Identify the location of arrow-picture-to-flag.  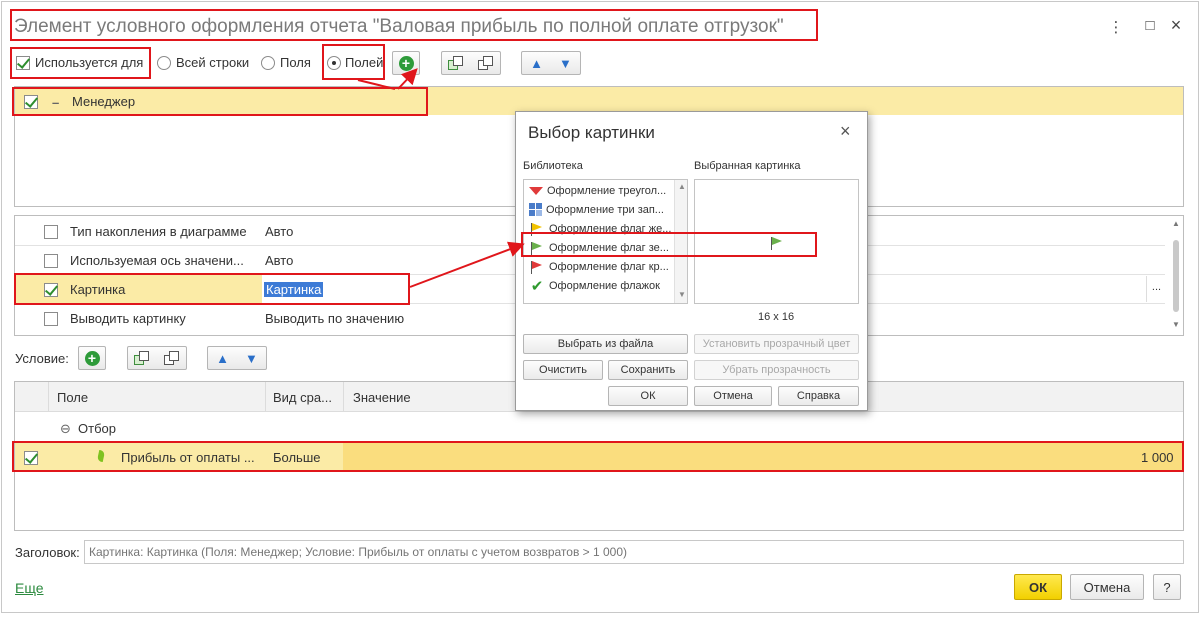
(467, 264).